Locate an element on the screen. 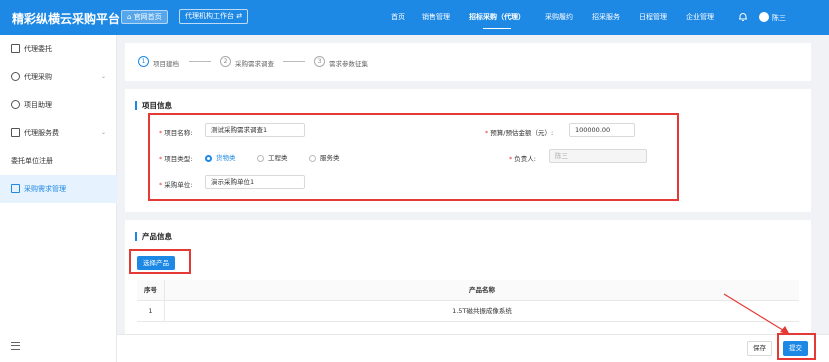  table-row: 1 1.5T磁共振成像系统 is located at coordinates (468, 311).